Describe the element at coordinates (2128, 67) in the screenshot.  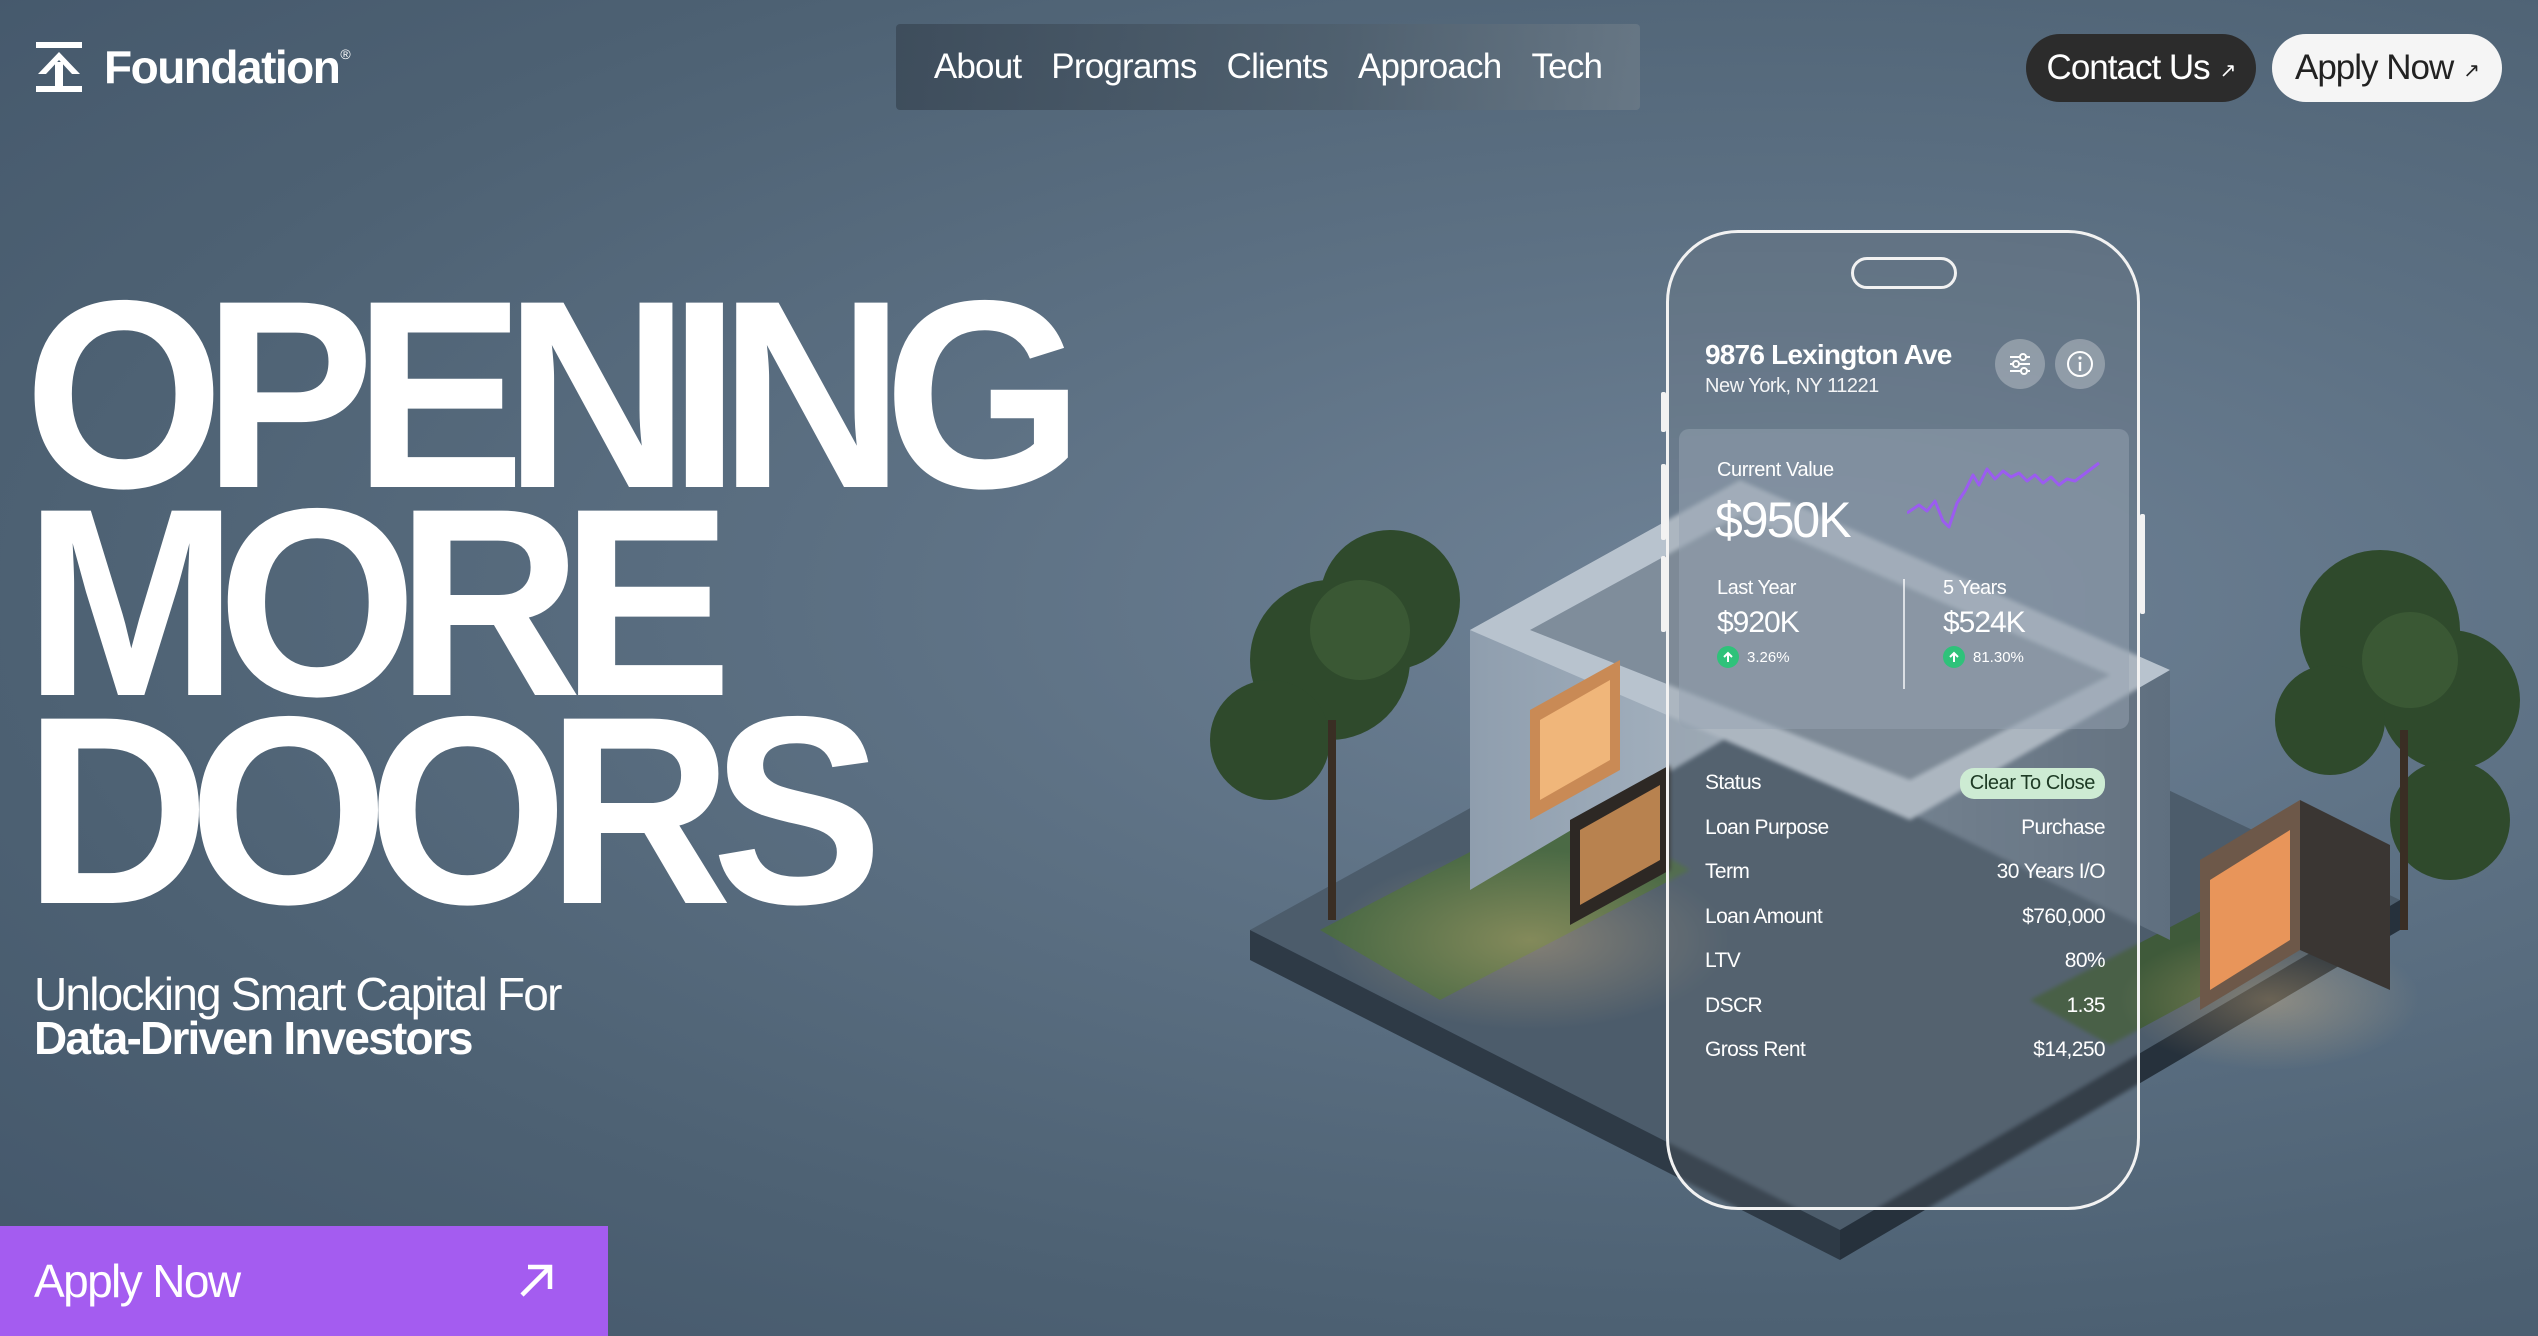
I see `contact-us-label: Contact Us` at that location.